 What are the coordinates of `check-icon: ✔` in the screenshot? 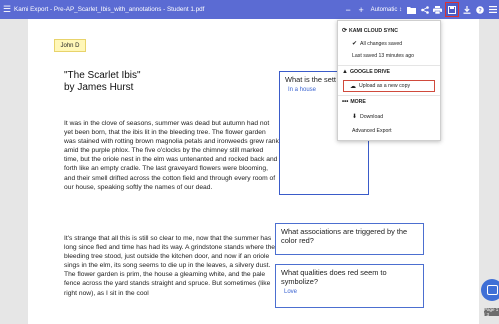 It's located at (355, 44).